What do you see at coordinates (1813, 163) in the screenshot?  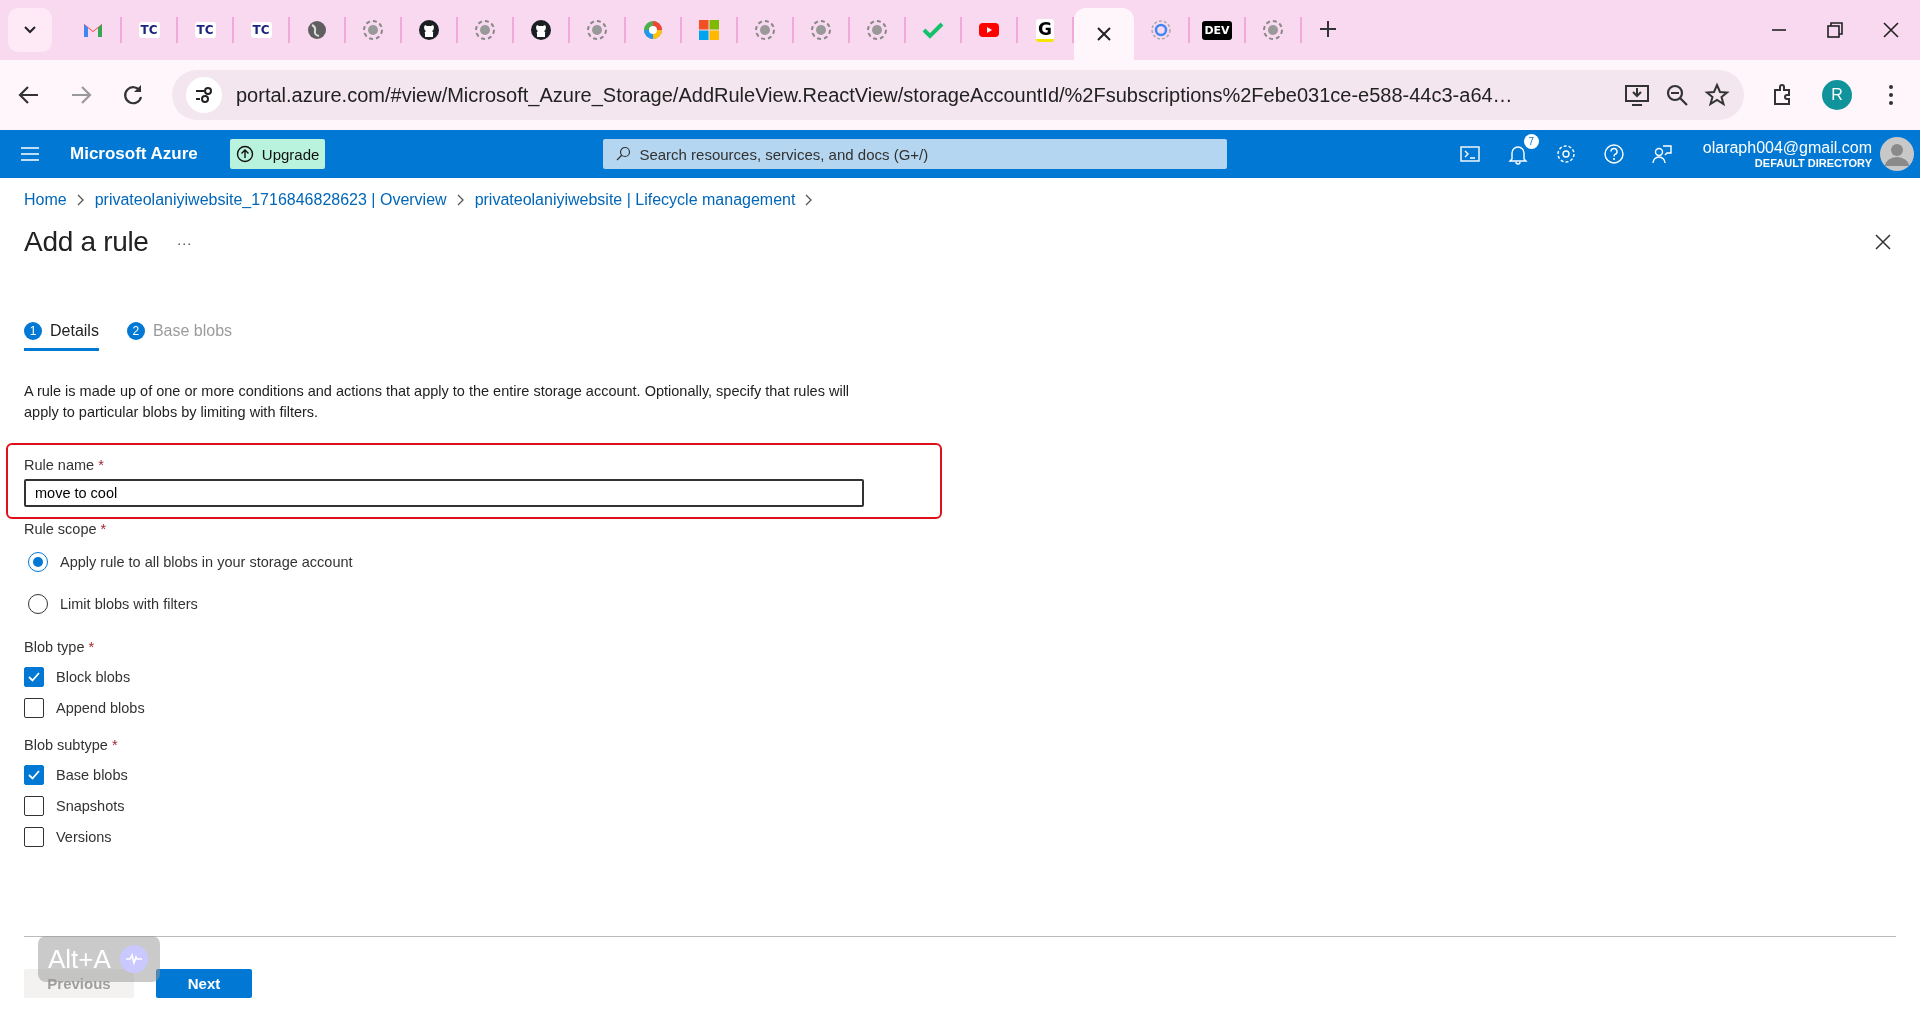 I see `directory-name: DEFAULT DIRECTORY` at bounding box center [1813, 163].